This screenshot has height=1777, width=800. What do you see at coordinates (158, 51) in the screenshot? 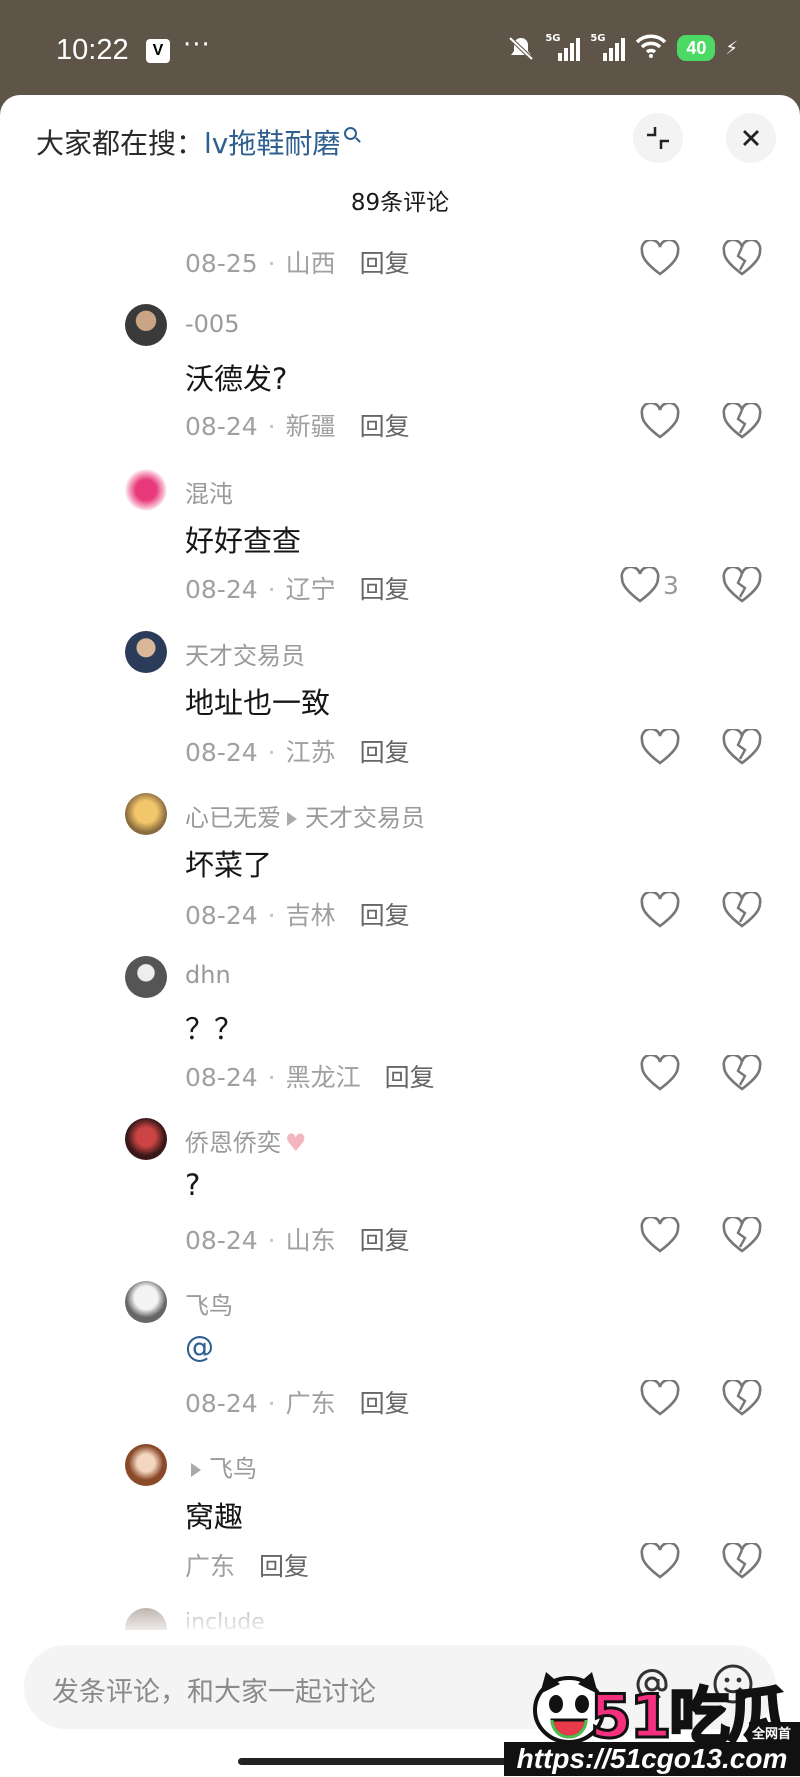
I see `app-notification-icon: V` at bounding box center [158, 51].